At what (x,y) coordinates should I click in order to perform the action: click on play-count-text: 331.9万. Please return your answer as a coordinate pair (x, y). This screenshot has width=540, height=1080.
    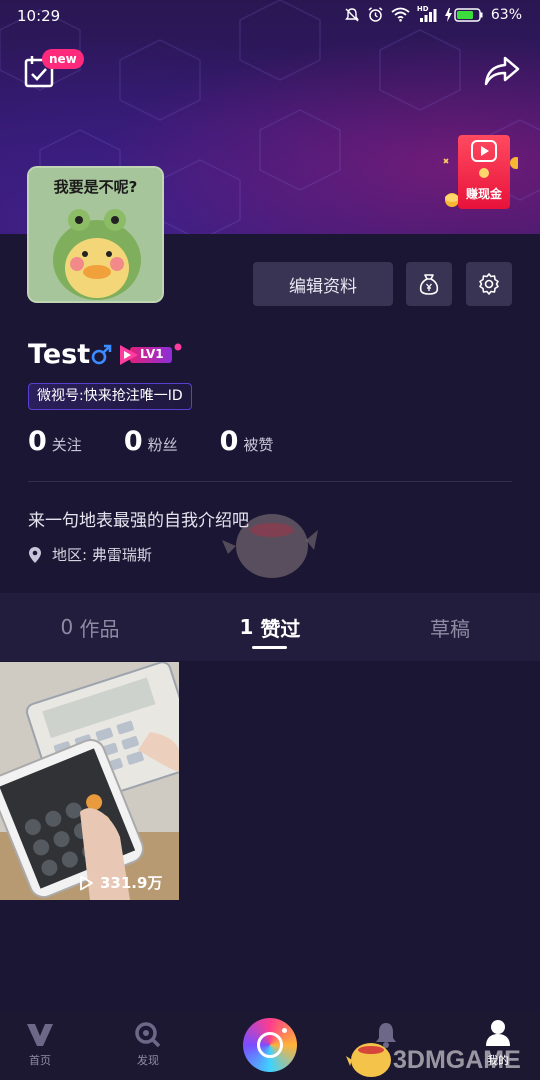
    Looking at the image, I should click on (131, 883).